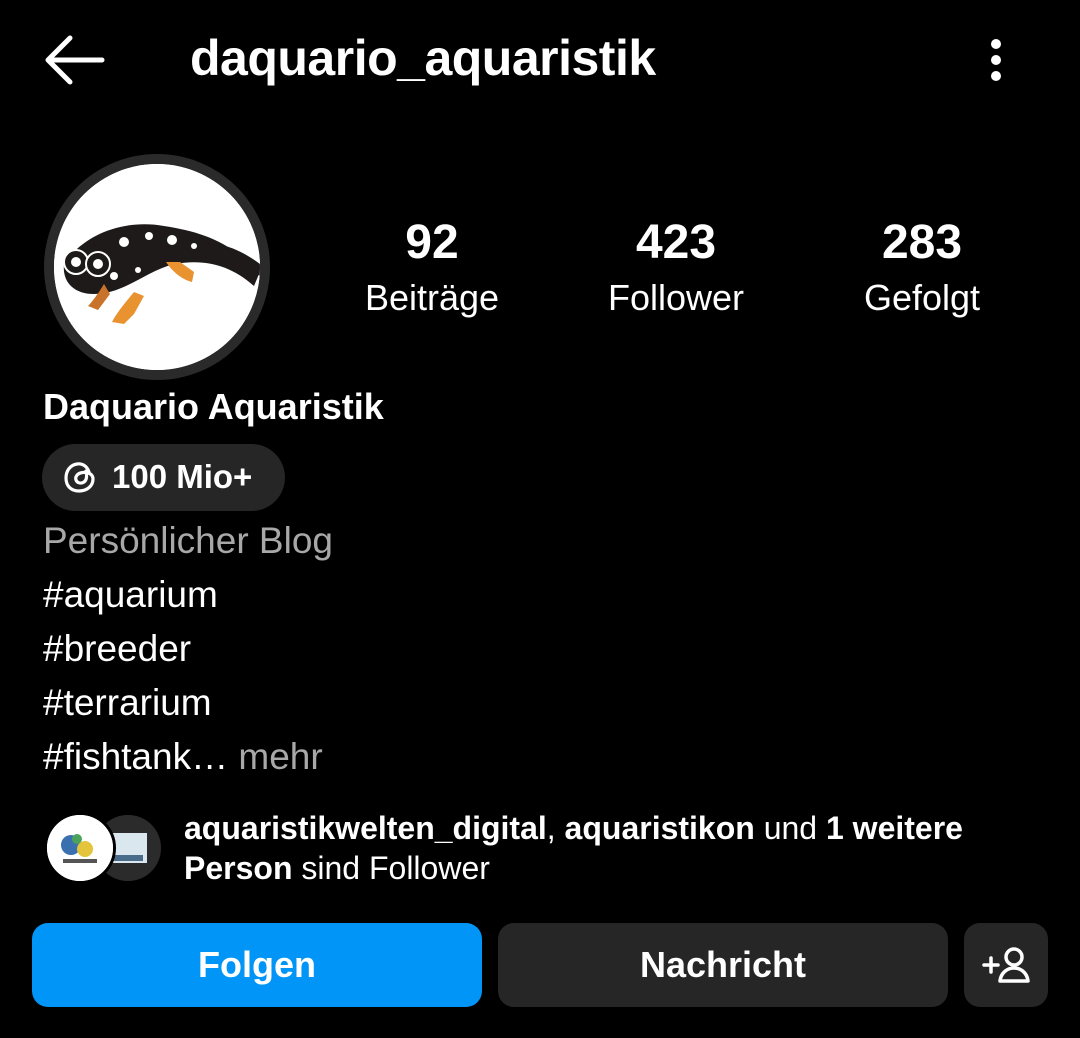 The height and width of the screenshot is (1038, 1080). Describe the element at coordinates (676, 242) in the screenshot. I see `followers-count: 423` at that location.